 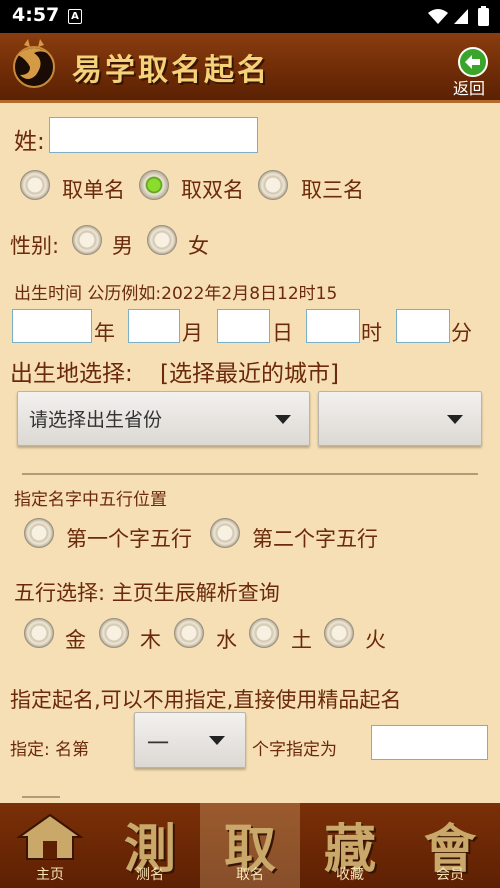 What do you see at coordinates (96, 420) in the screenshot?
I see `province-select-value: 请选择出生省份` at bounding box center [96, 420].